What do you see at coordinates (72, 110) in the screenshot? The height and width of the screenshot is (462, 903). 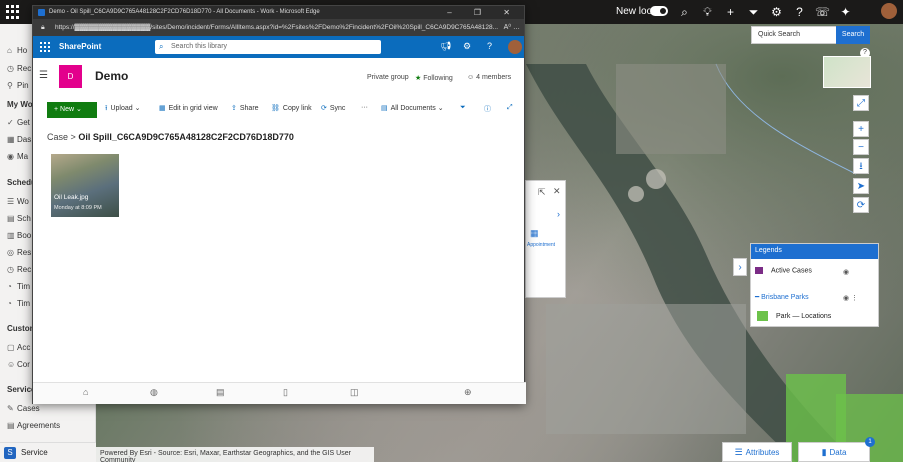 I see `new-button: + New ⌄` at bounding box center [72, 110].